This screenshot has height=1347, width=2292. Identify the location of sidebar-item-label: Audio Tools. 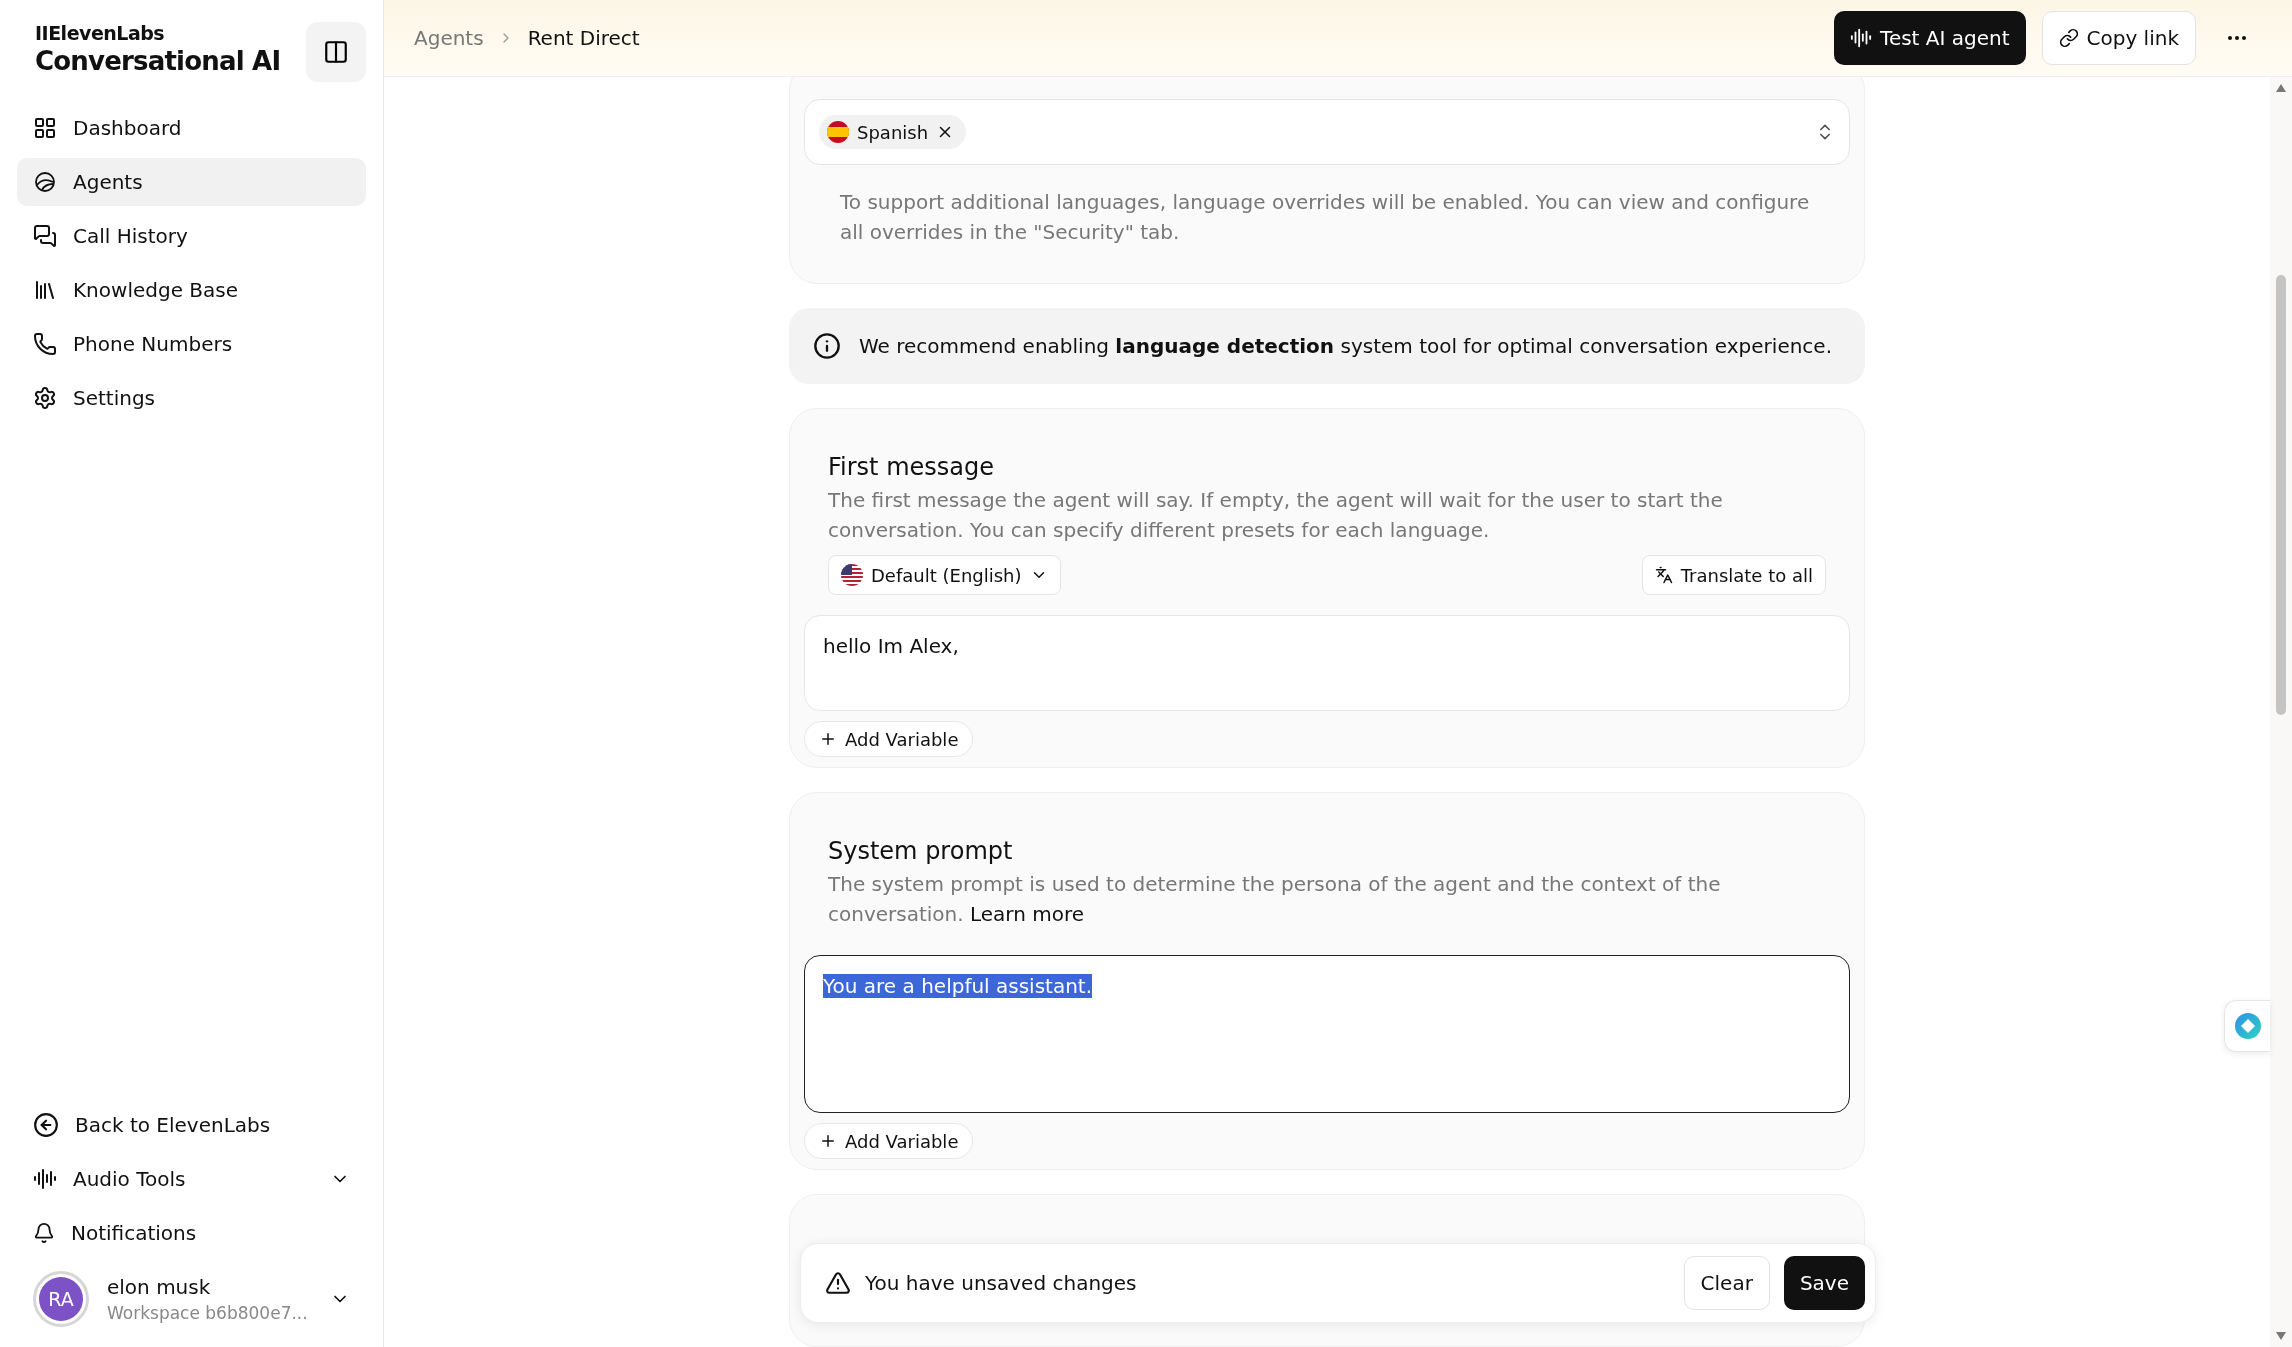
(130, 1179).